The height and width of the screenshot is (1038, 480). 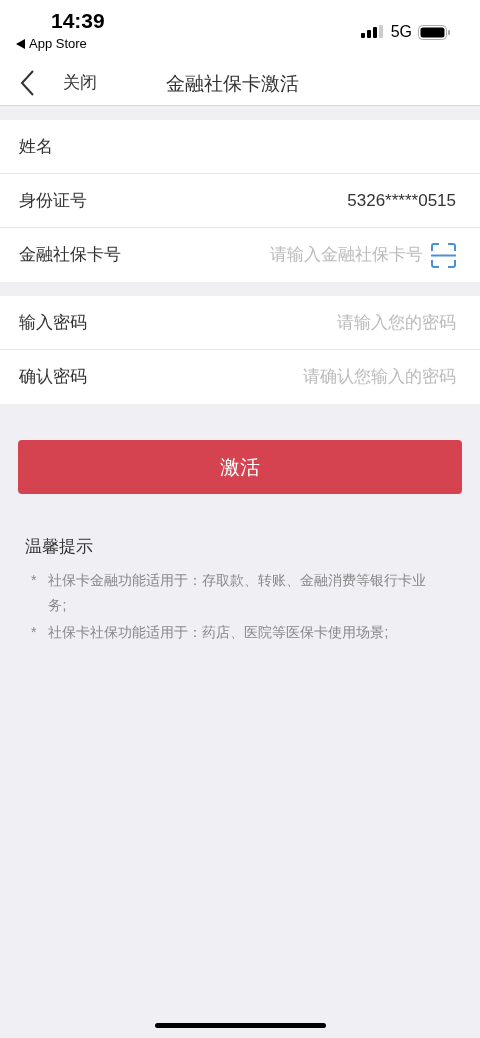 What do you see at coordinates (372, 32) in the screenshot?
I see `signal-icon` at bounding box center [372, 32].